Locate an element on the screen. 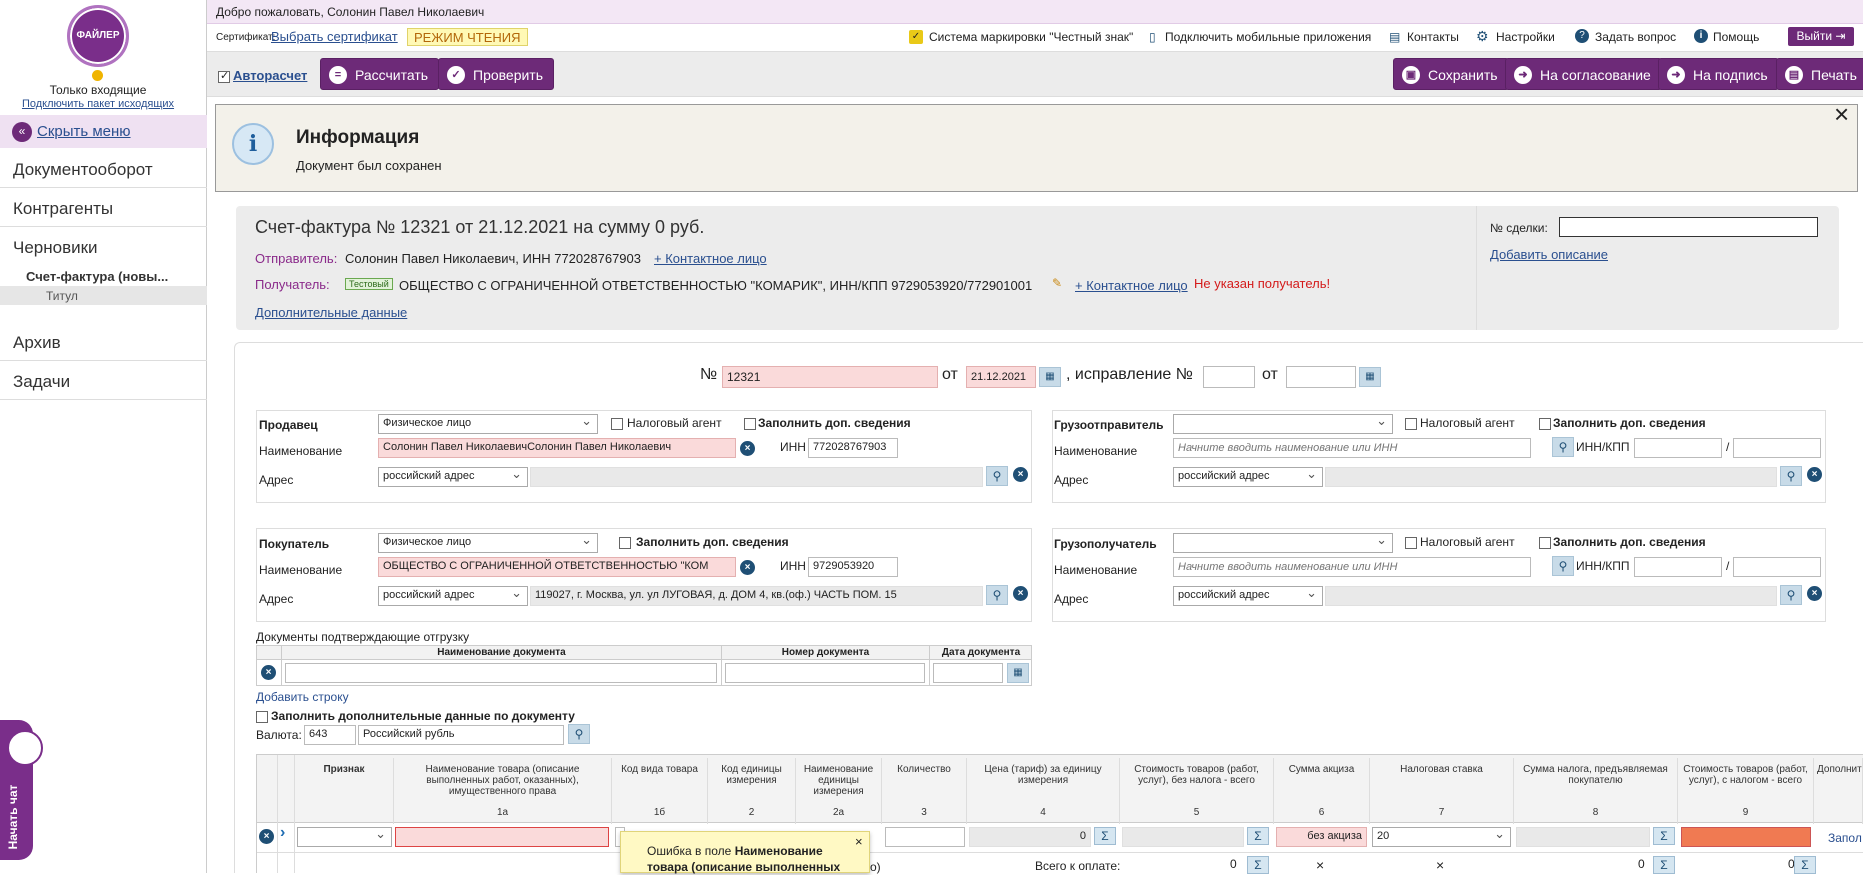 The width and height of the screenshot is (1863, 875). seller-tax-agent-checkbox is located at coordinates (617, 424).